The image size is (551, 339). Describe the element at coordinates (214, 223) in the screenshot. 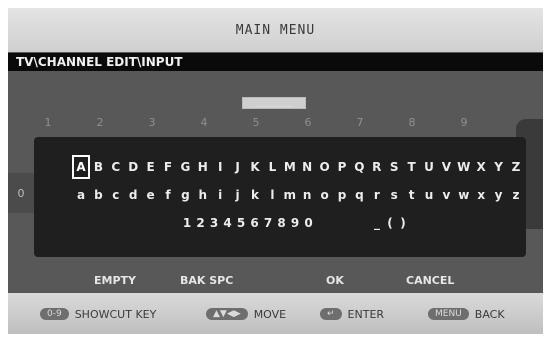

I see `digit-key: 3` at that location.